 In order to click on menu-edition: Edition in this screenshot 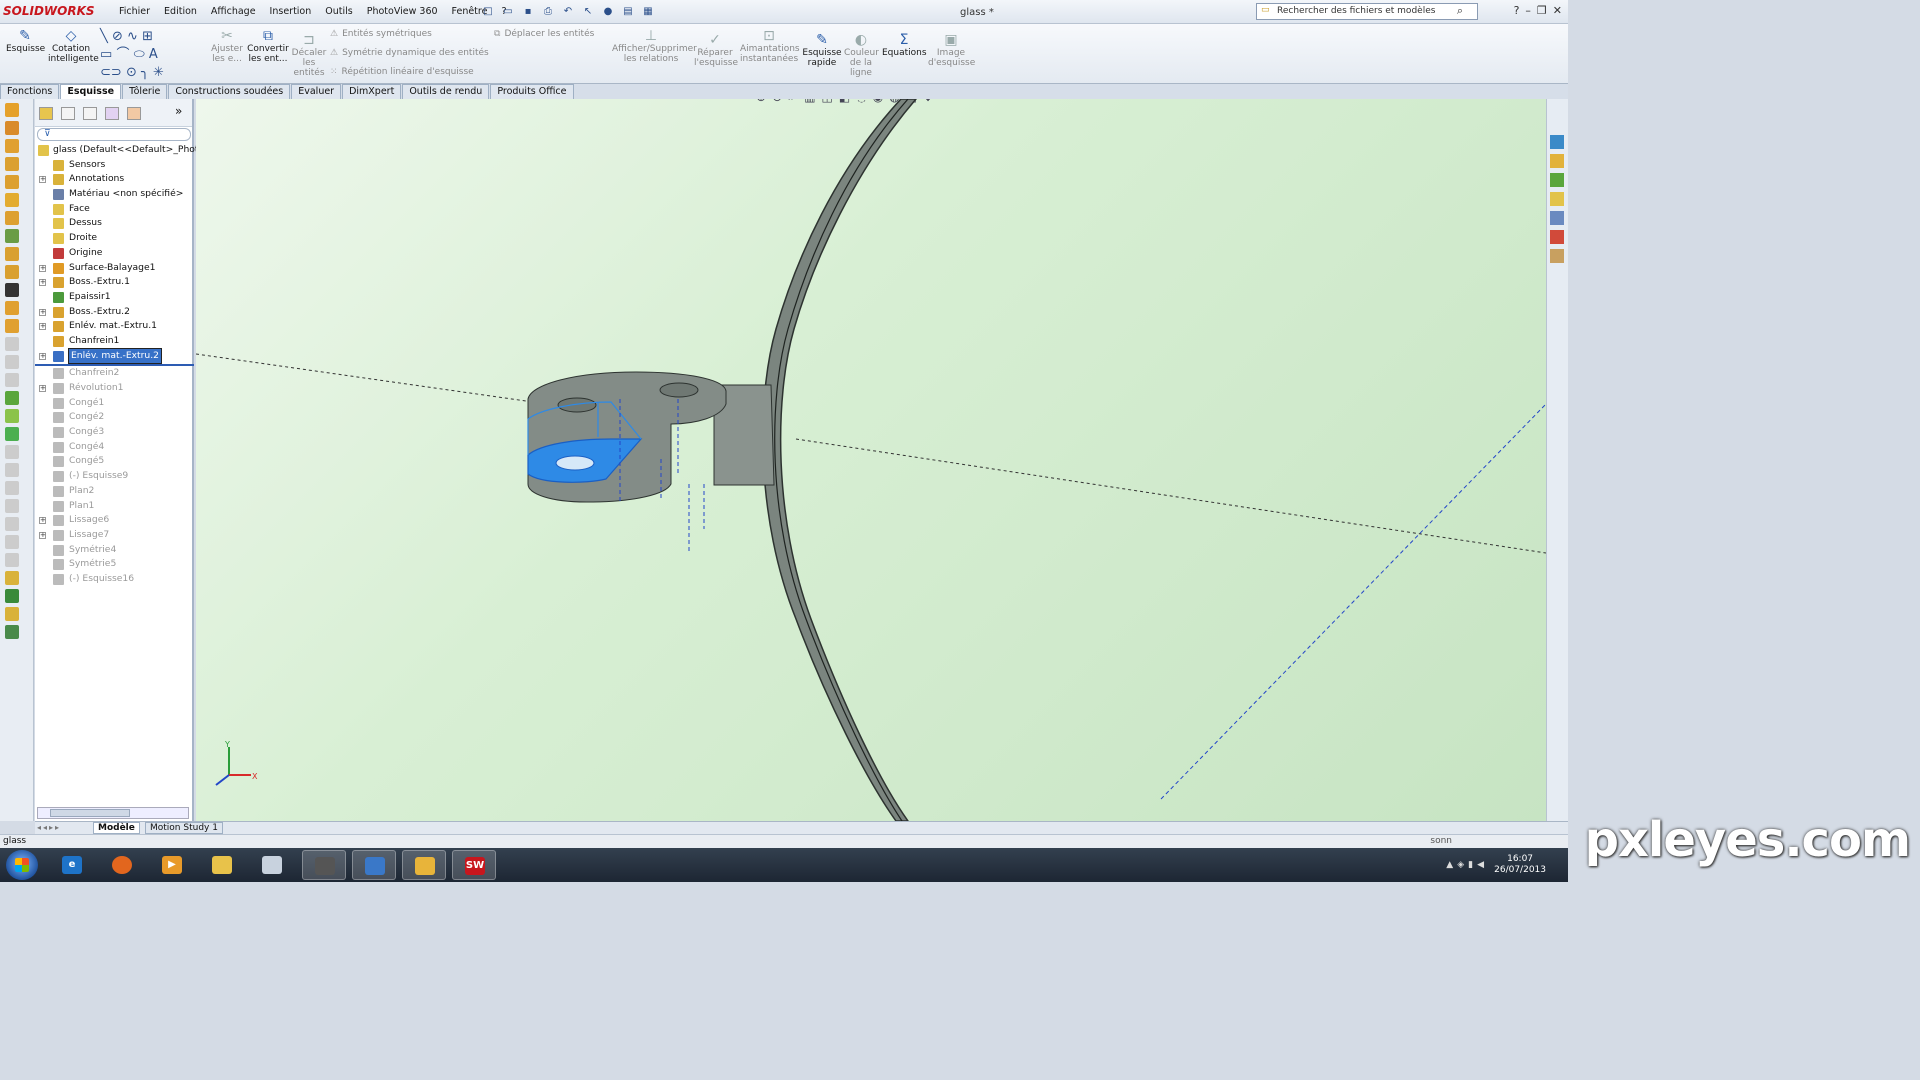, I will do `click(180, 11)`.